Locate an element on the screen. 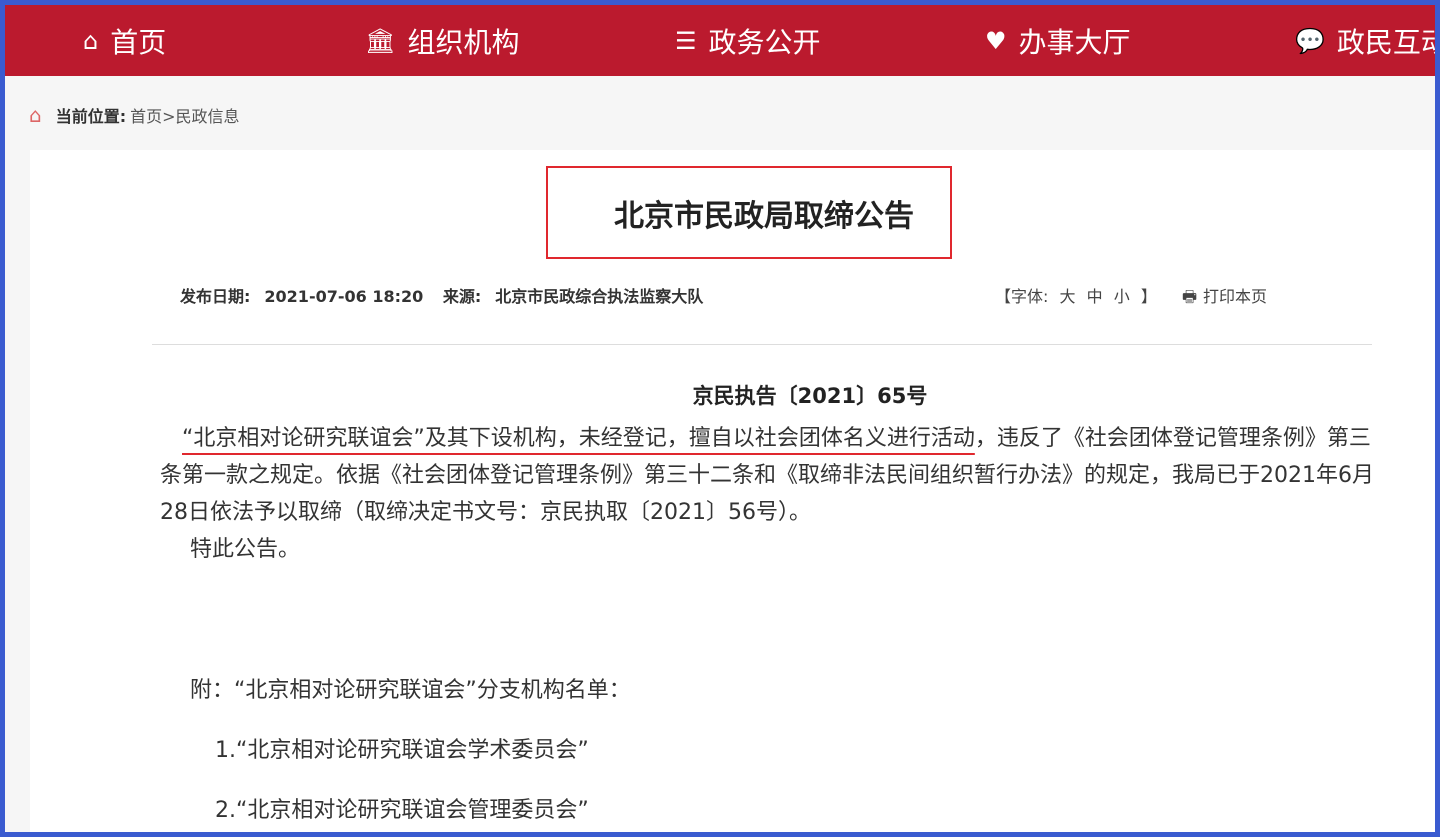 The image size is (1440, 837). nav-label: 办事大厅 is located at coordinates (1074, 42).